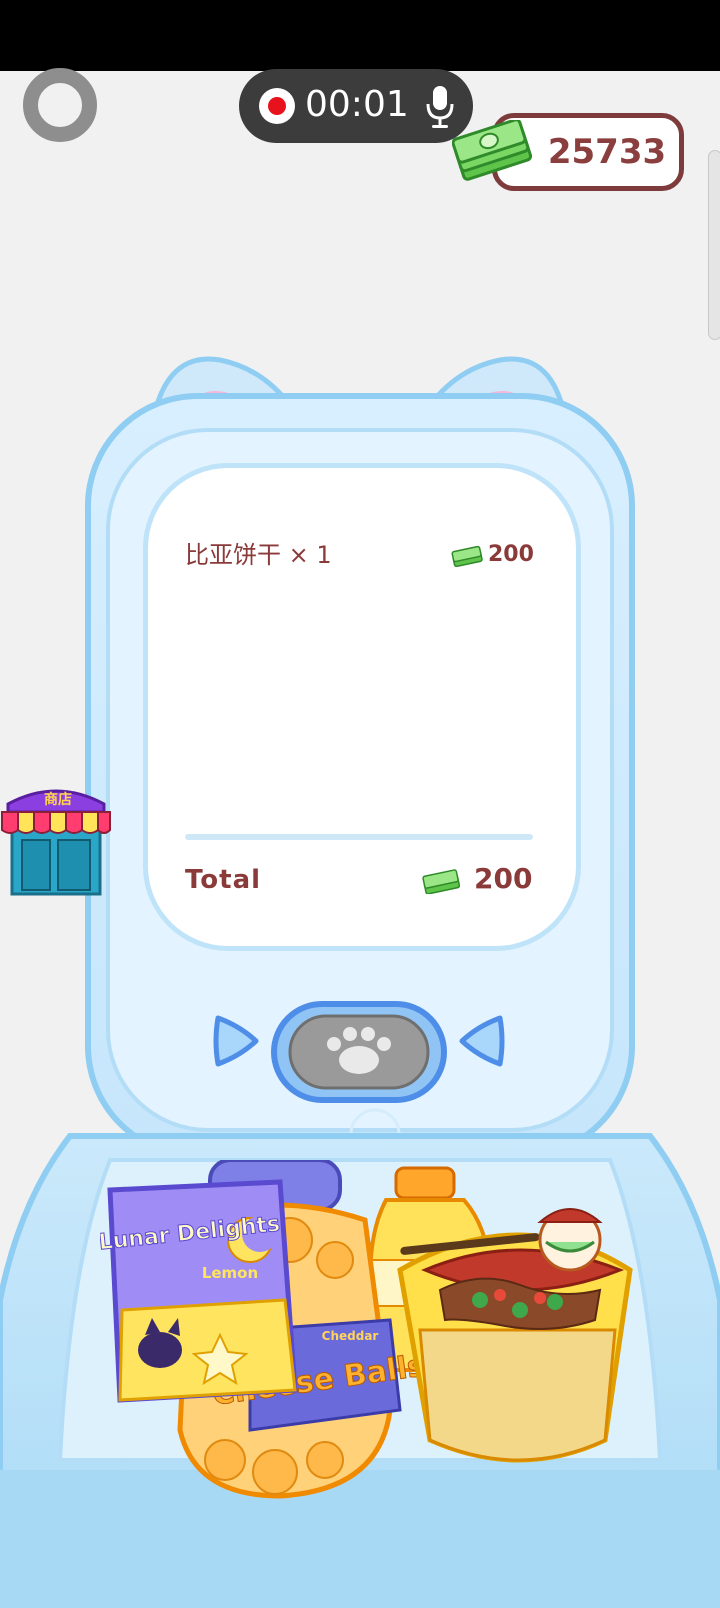  Describe the element at coordinates (359, 837) in the screenshot. I see `receipt-divider` at that location.